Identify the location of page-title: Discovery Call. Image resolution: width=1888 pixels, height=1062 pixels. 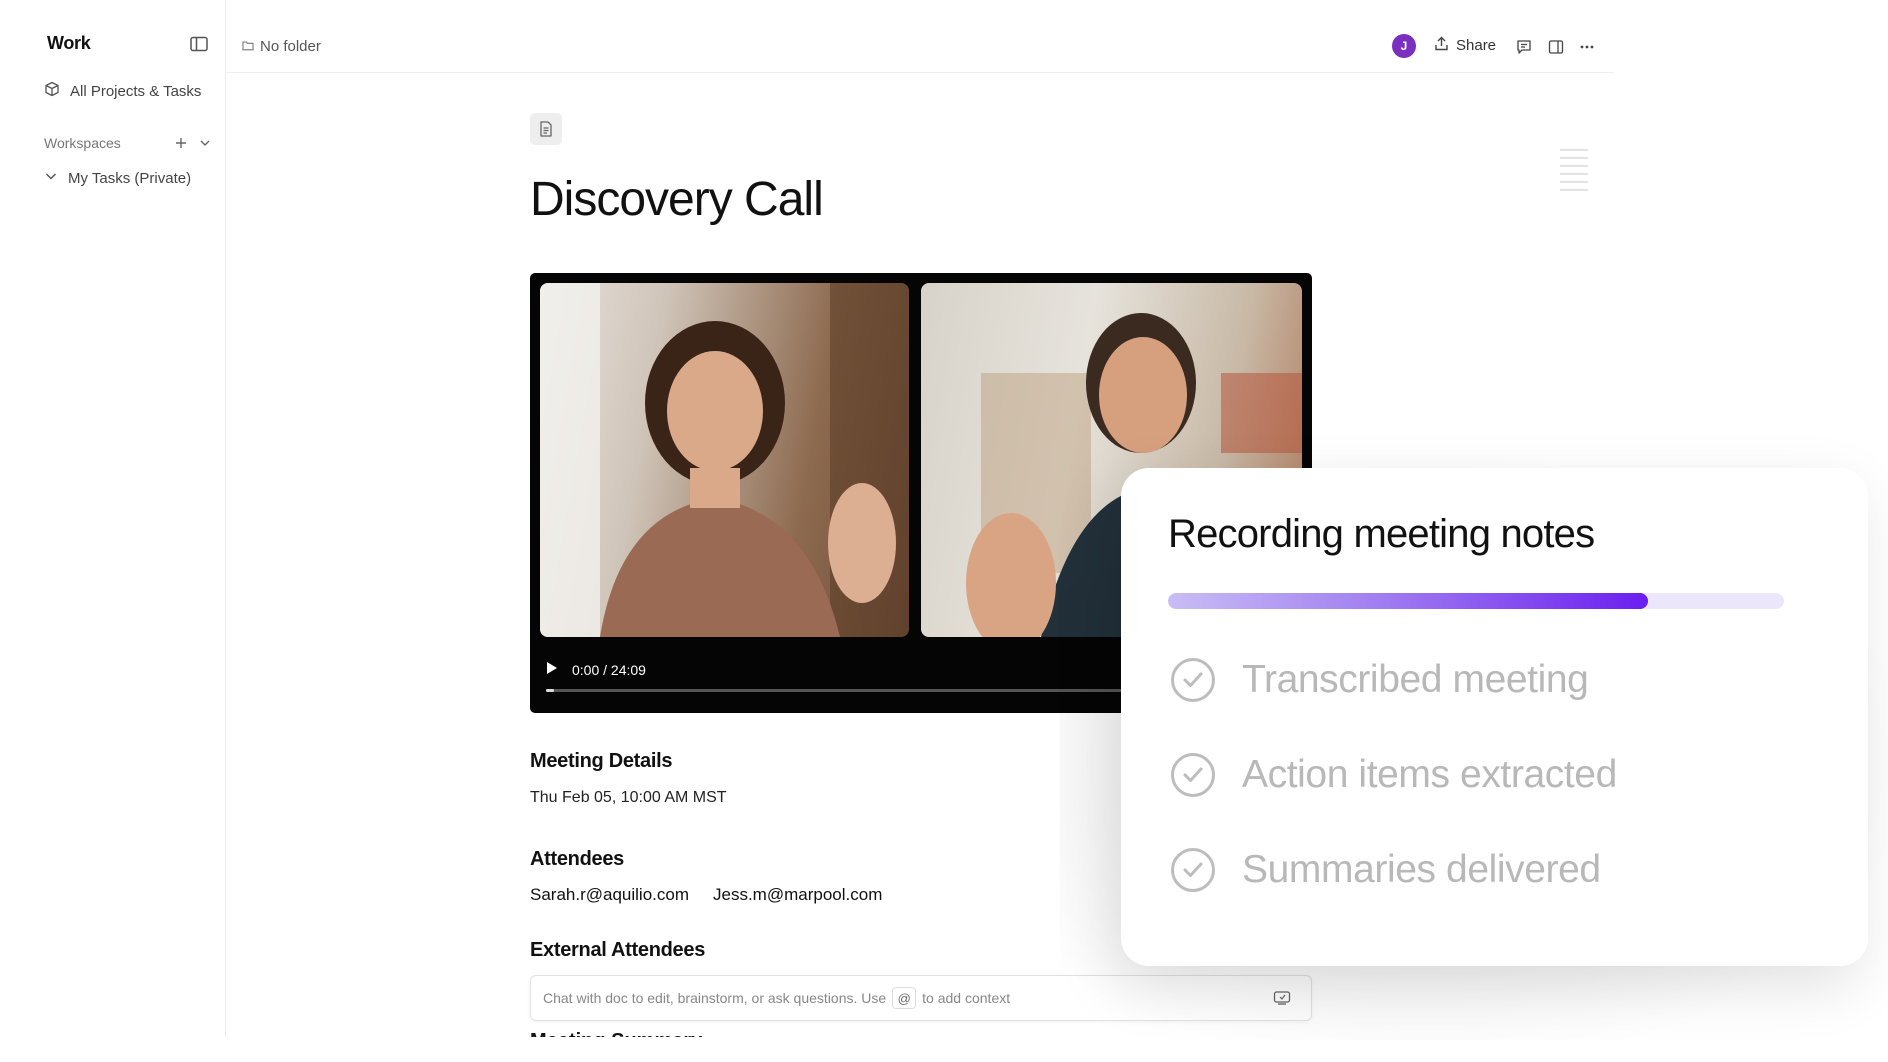
(677, 199).